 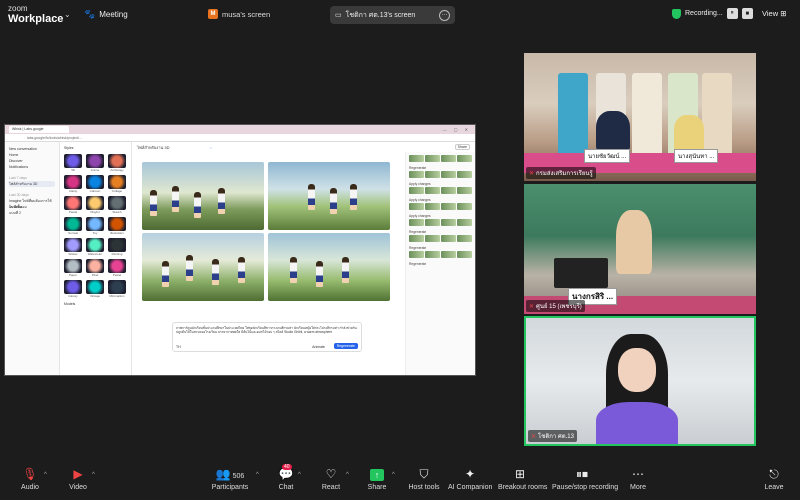 What do you see at coordinates (462, 147) in the screenshot?
I see `share-button: Share` at bounding box center [462, 147].